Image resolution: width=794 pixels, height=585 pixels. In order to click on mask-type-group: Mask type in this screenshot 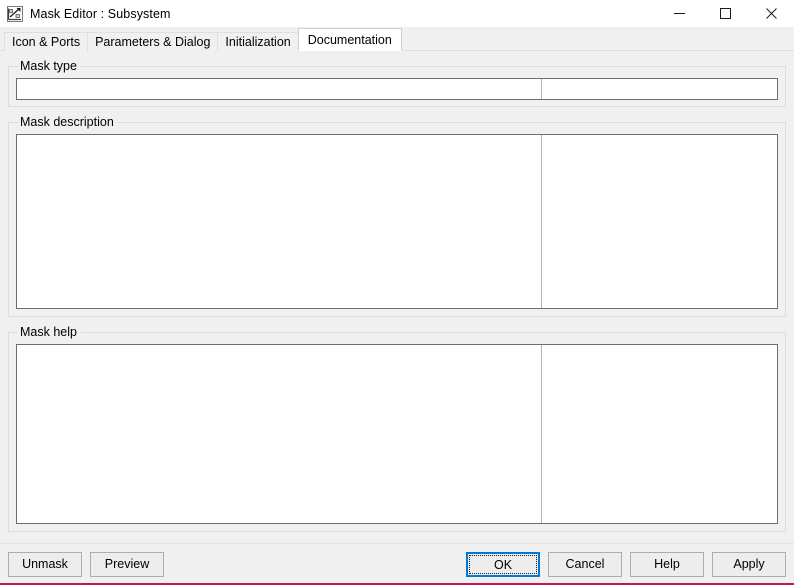, I will do `click(397, 83)`.